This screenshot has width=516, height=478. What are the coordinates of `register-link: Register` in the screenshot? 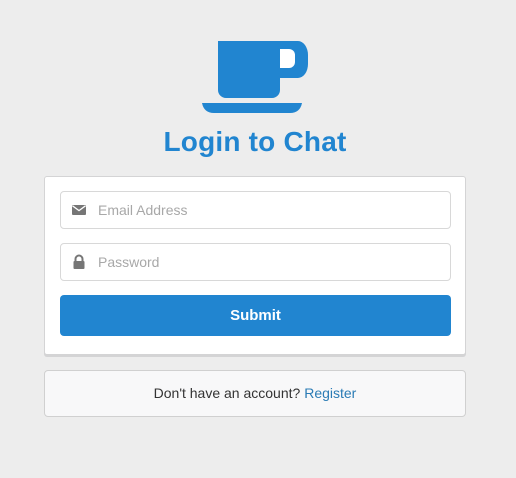 It's located at (330, 393).